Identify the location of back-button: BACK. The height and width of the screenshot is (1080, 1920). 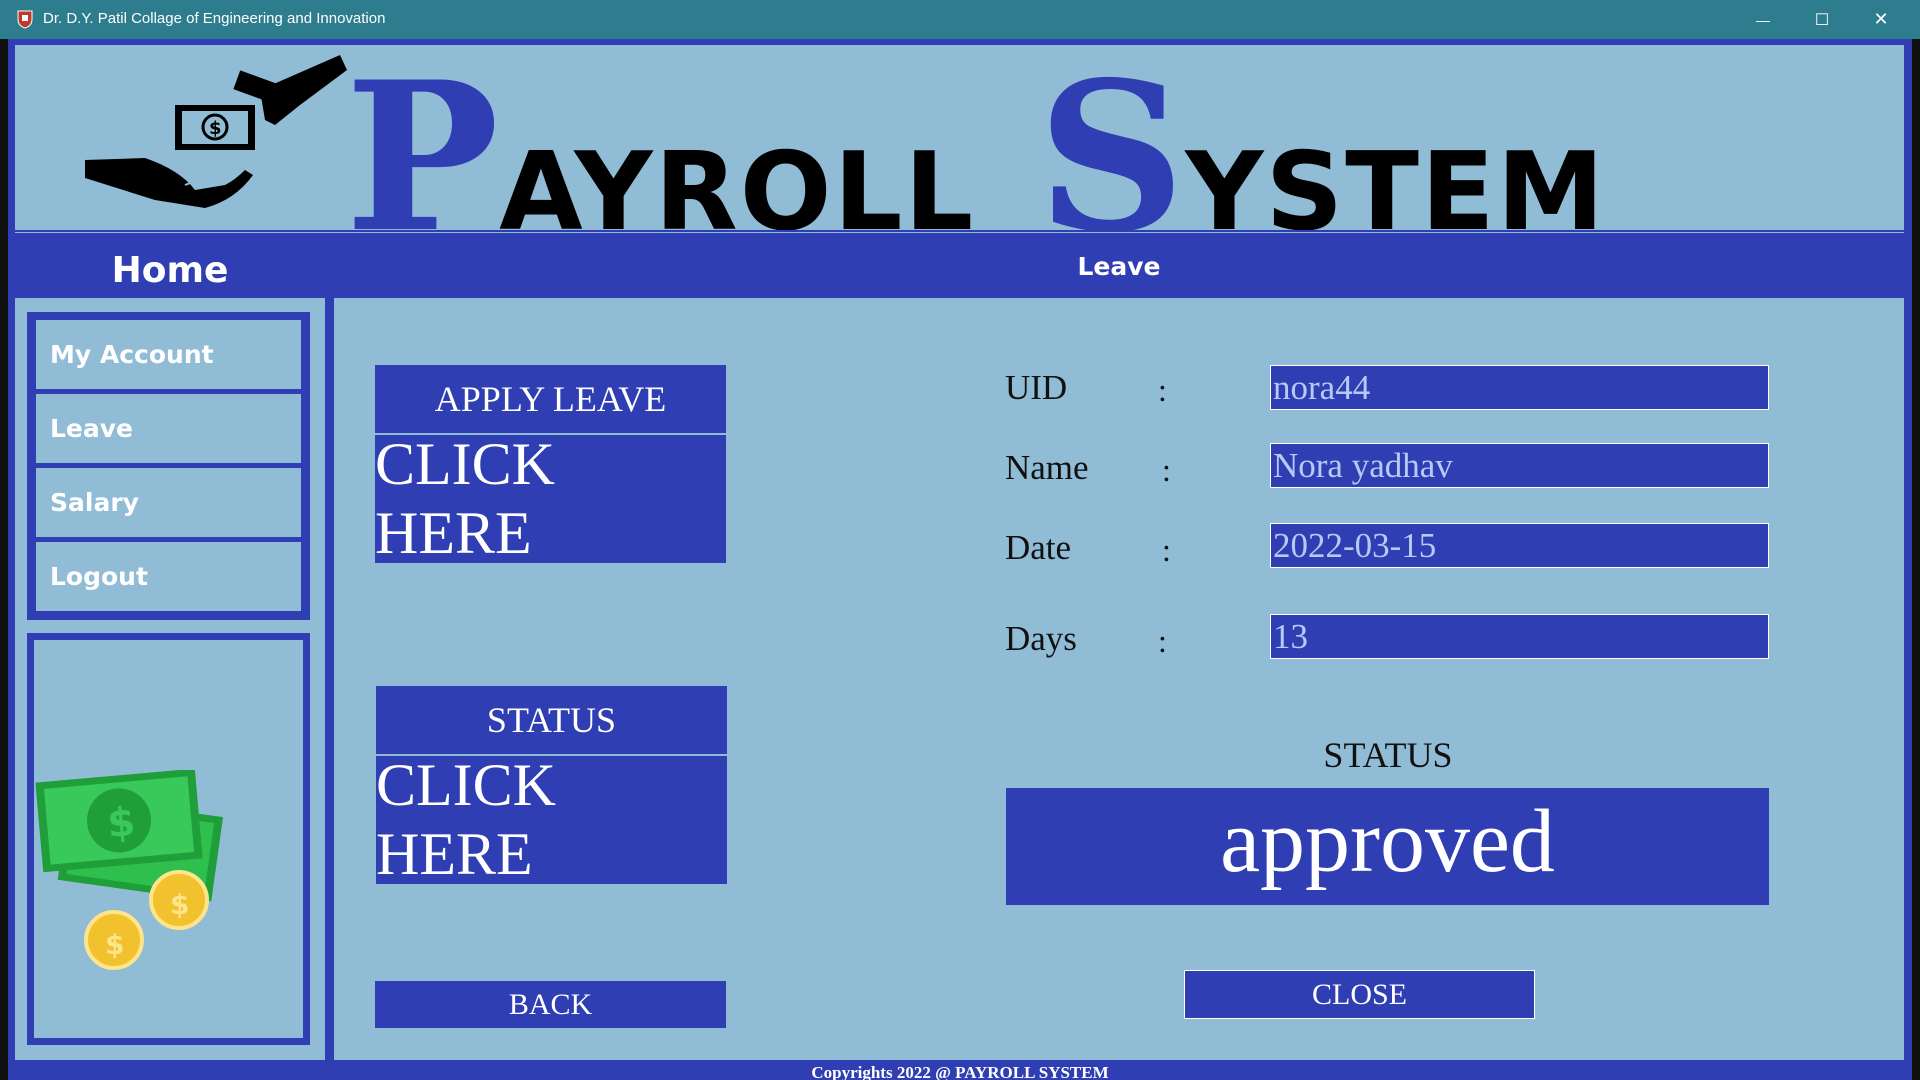
(550, 1004).